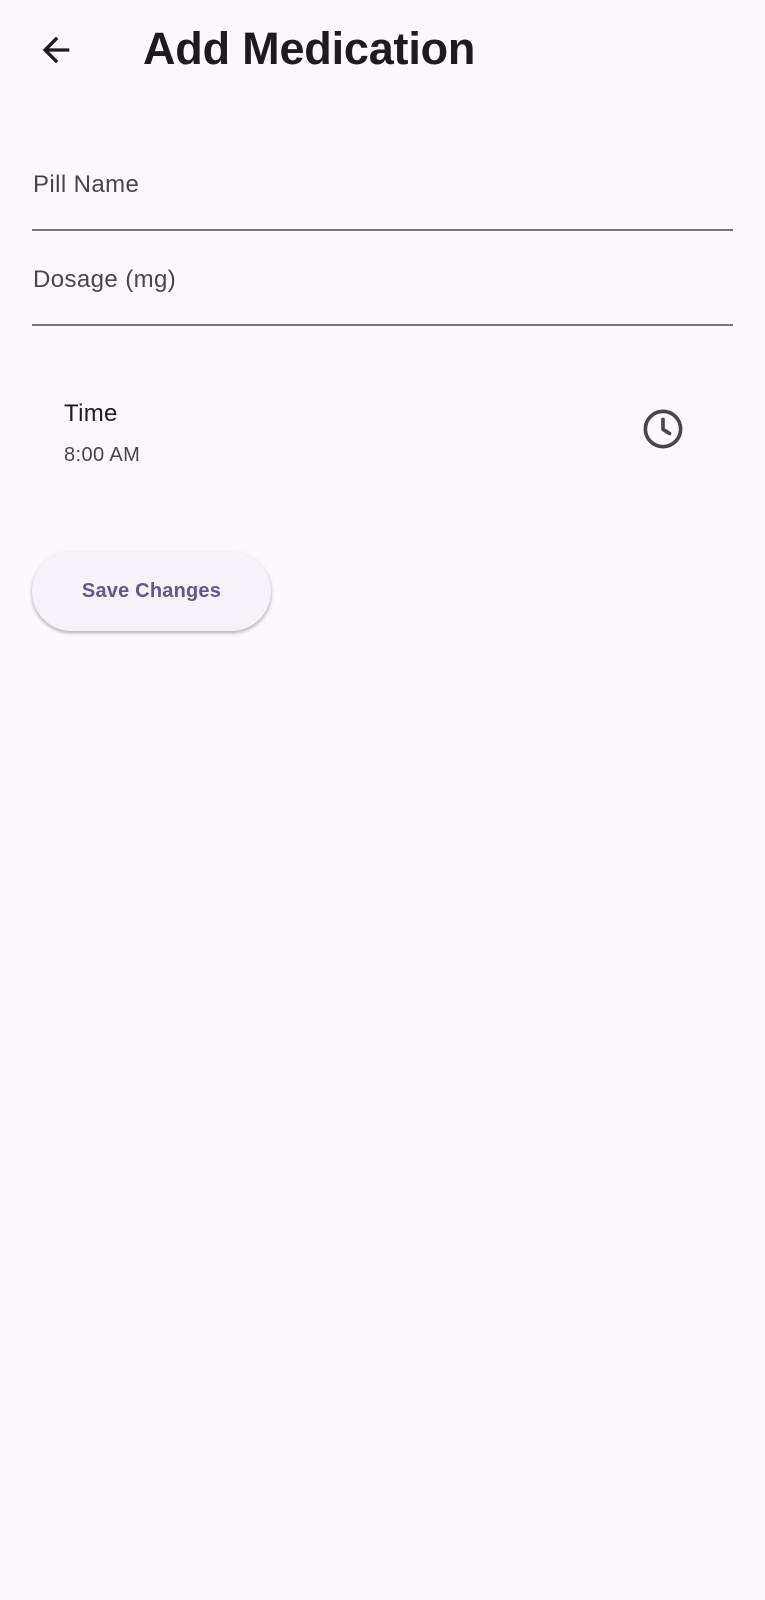 Image resolution: width=765 pixels, height=1600 pixels. What do you see at coordinates (382, 434) in the screenshot?
I see `time-picker-tile: Time 8:00 AM` at bounding box center [382, 434].